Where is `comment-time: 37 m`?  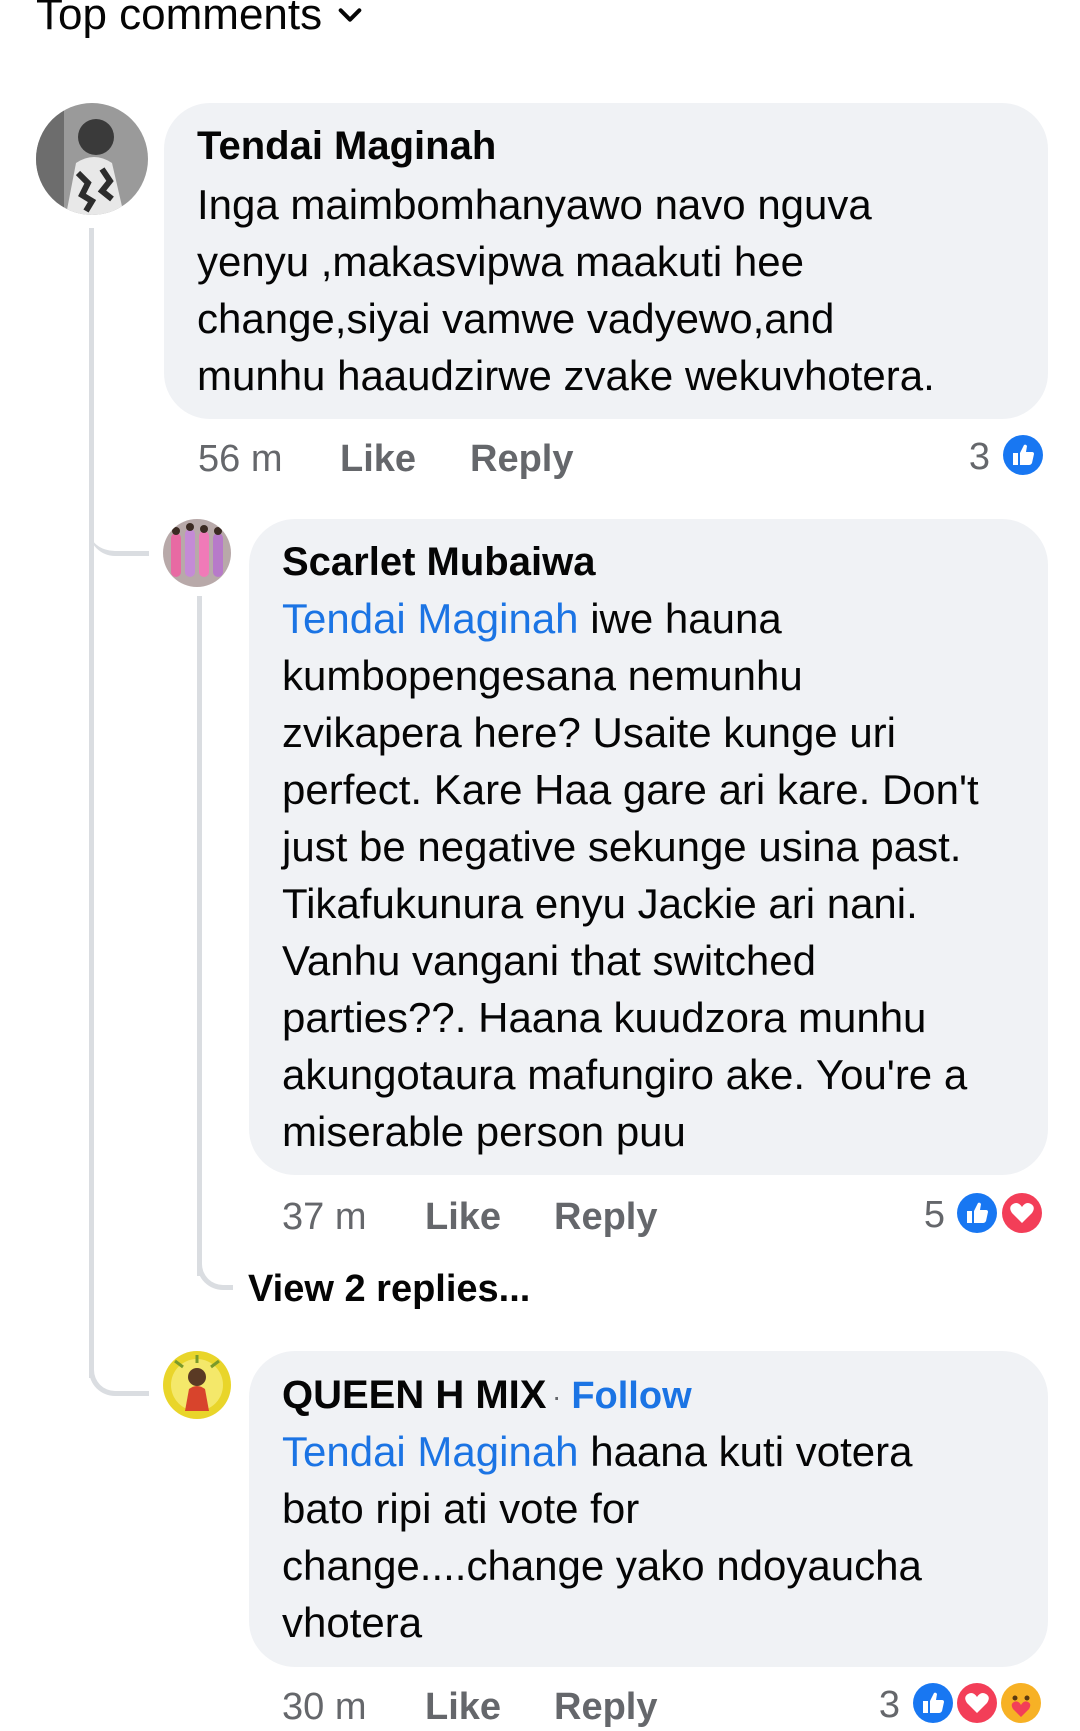
comment-time: 37 m is located at coordinates (324, 1217).